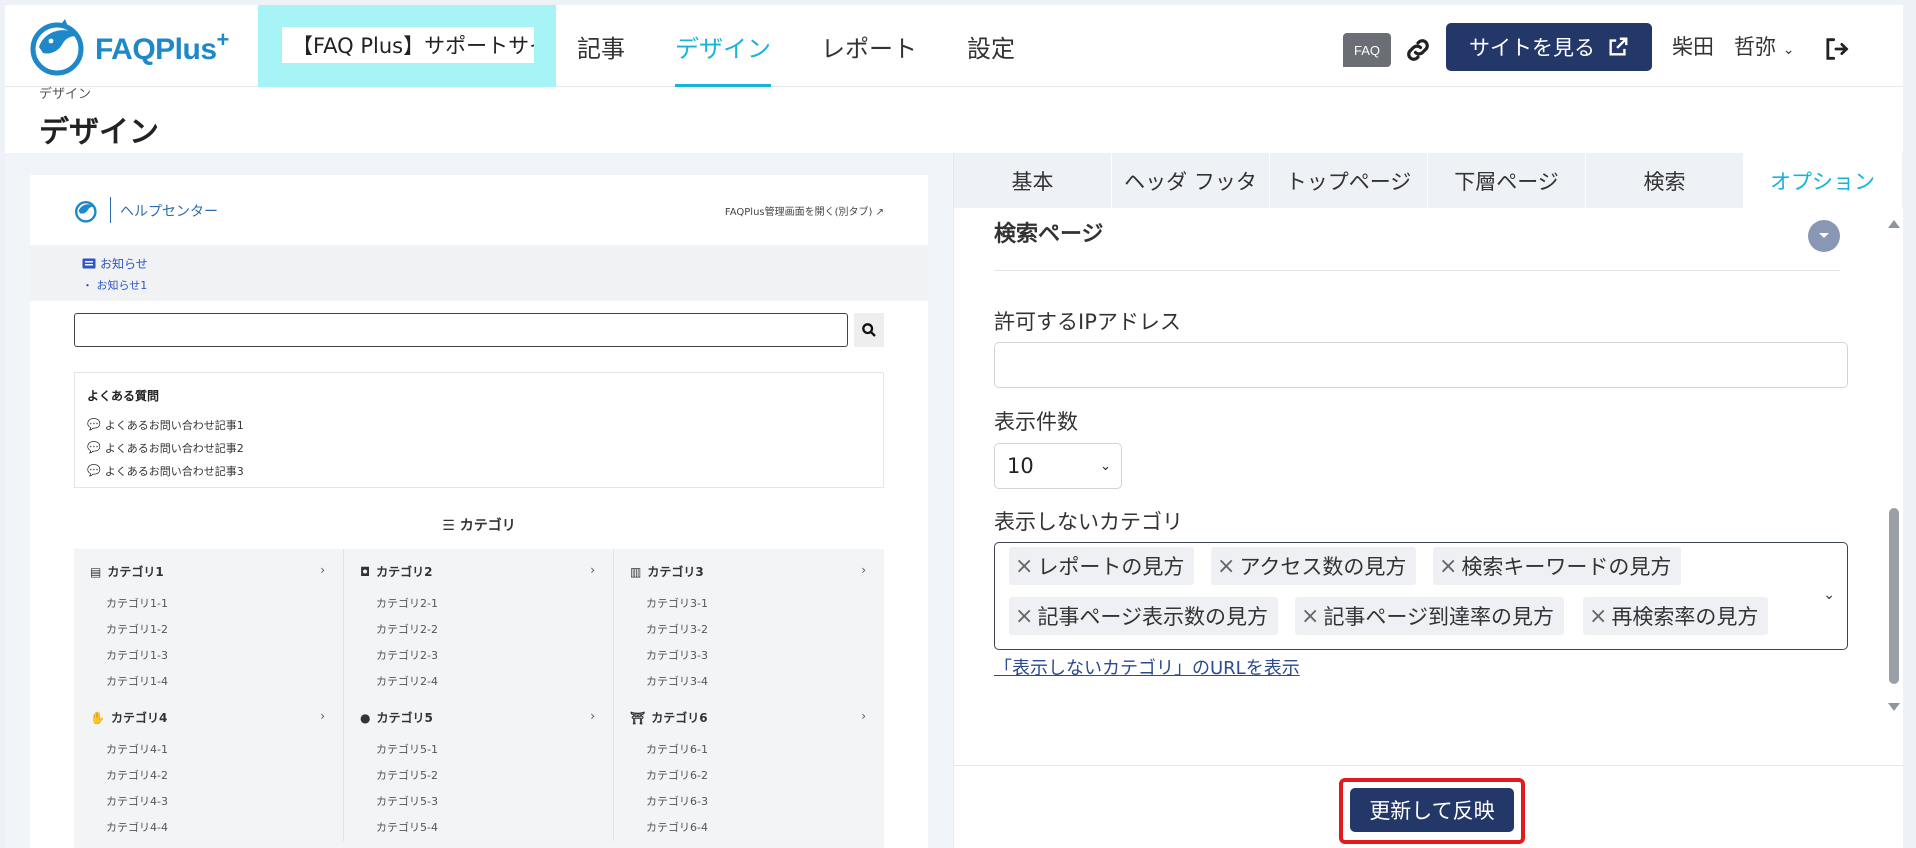  Describe the element at coordinates (1894, 707) in the screenshot. I see `scroll-down-icon` at that location.